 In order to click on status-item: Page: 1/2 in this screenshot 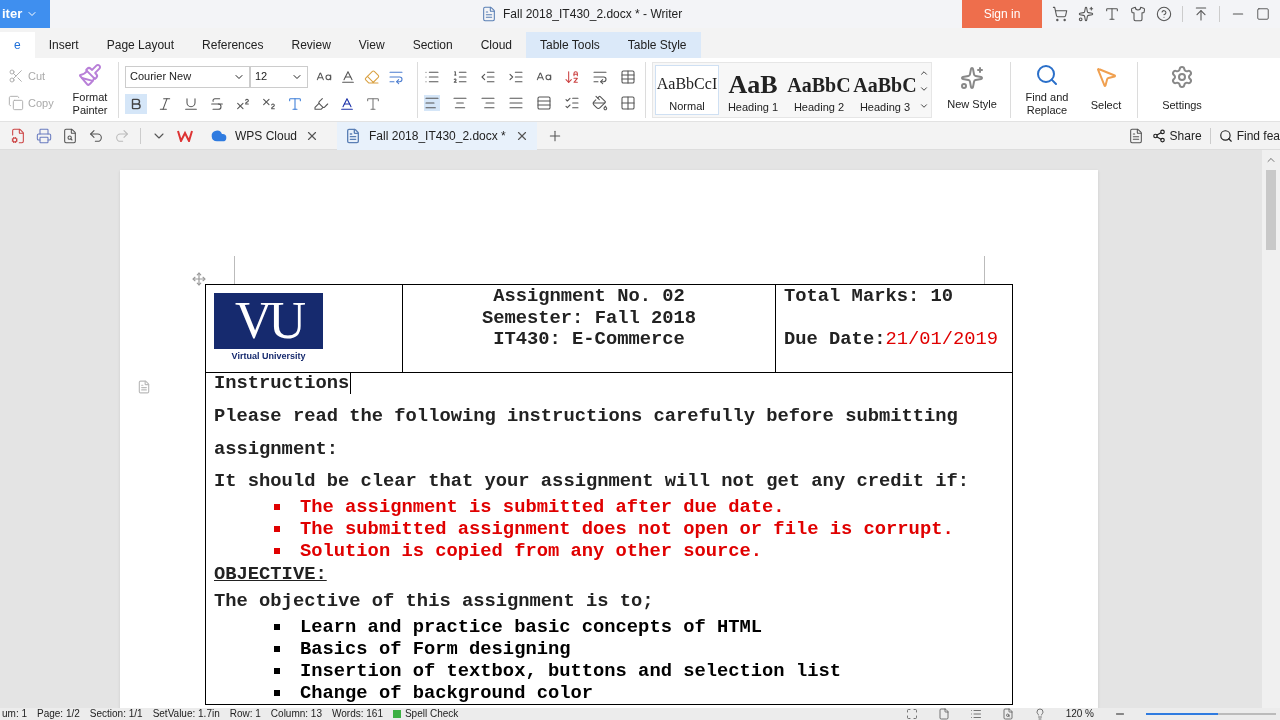, I will do `click(58, 714)`.